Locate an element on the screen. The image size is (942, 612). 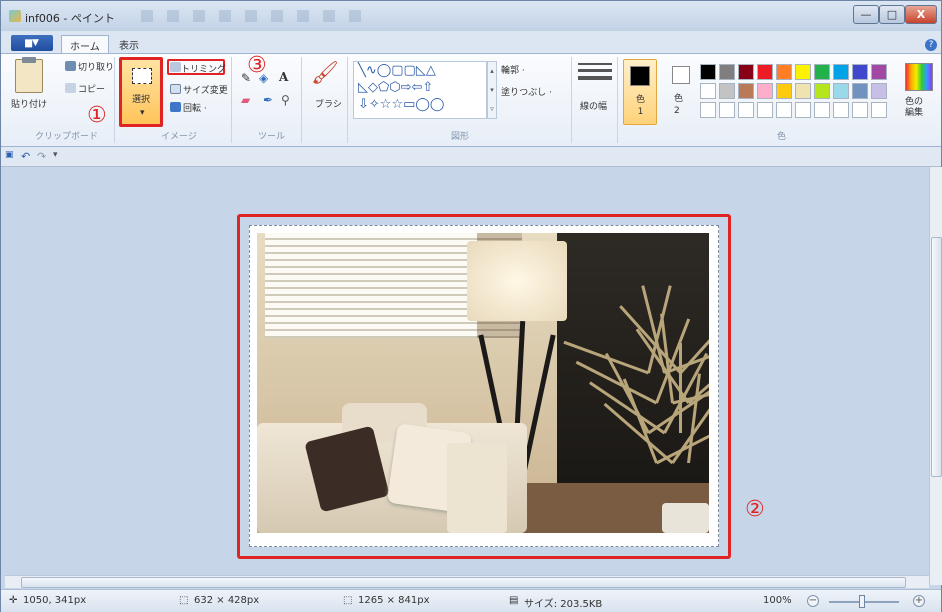
zoom-in-icon: + is located at coordinates (919, 601).